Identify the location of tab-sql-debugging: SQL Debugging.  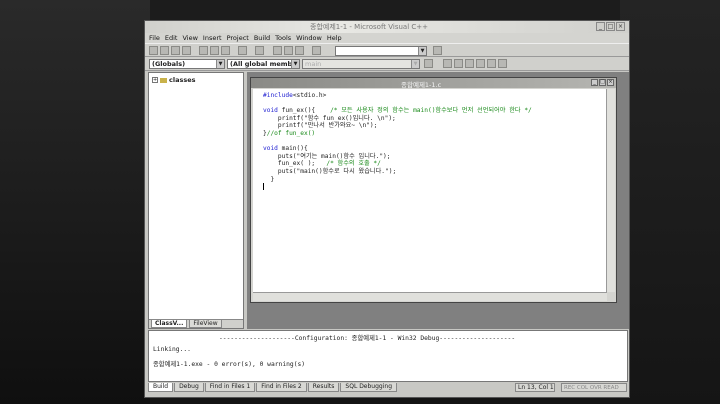
(369, 387).